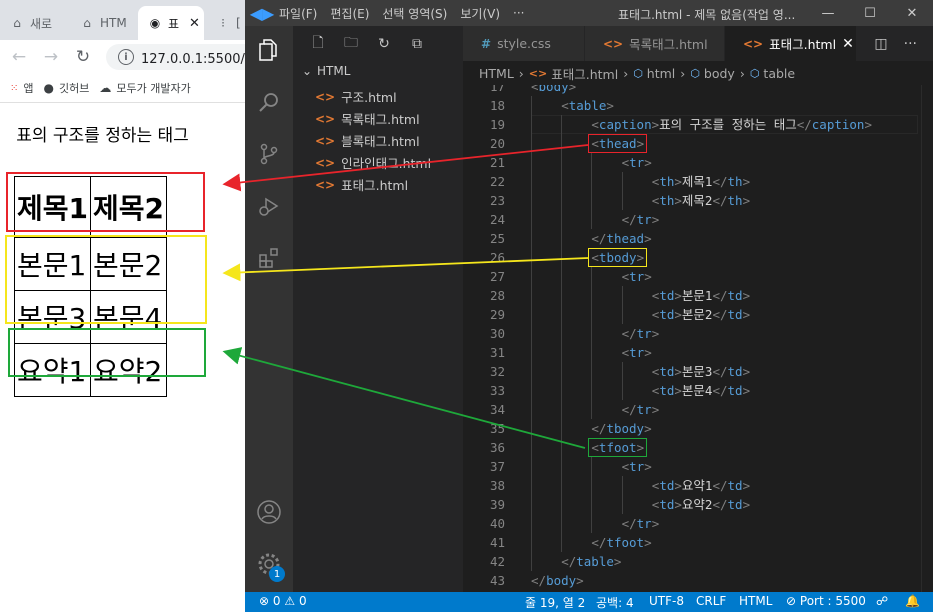 The height and width of the screenshot is (612, 933). I want to click on live-server-port: ⊘ Port : 5500, so click(826, 601).